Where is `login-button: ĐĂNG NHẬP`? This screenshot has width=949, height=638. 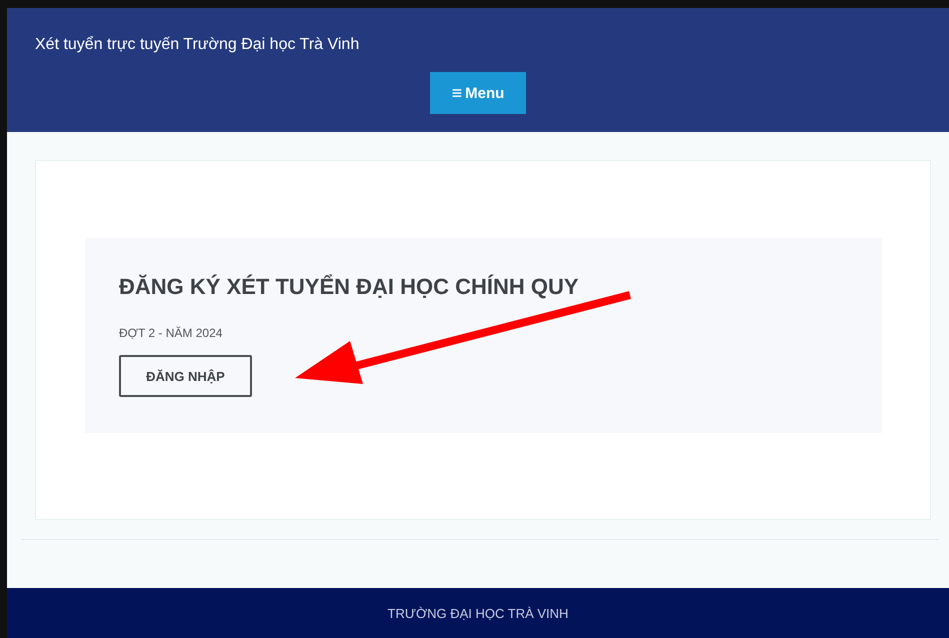 login-button: ĐĂNG NHẬP is located at coordinates (185, 376).